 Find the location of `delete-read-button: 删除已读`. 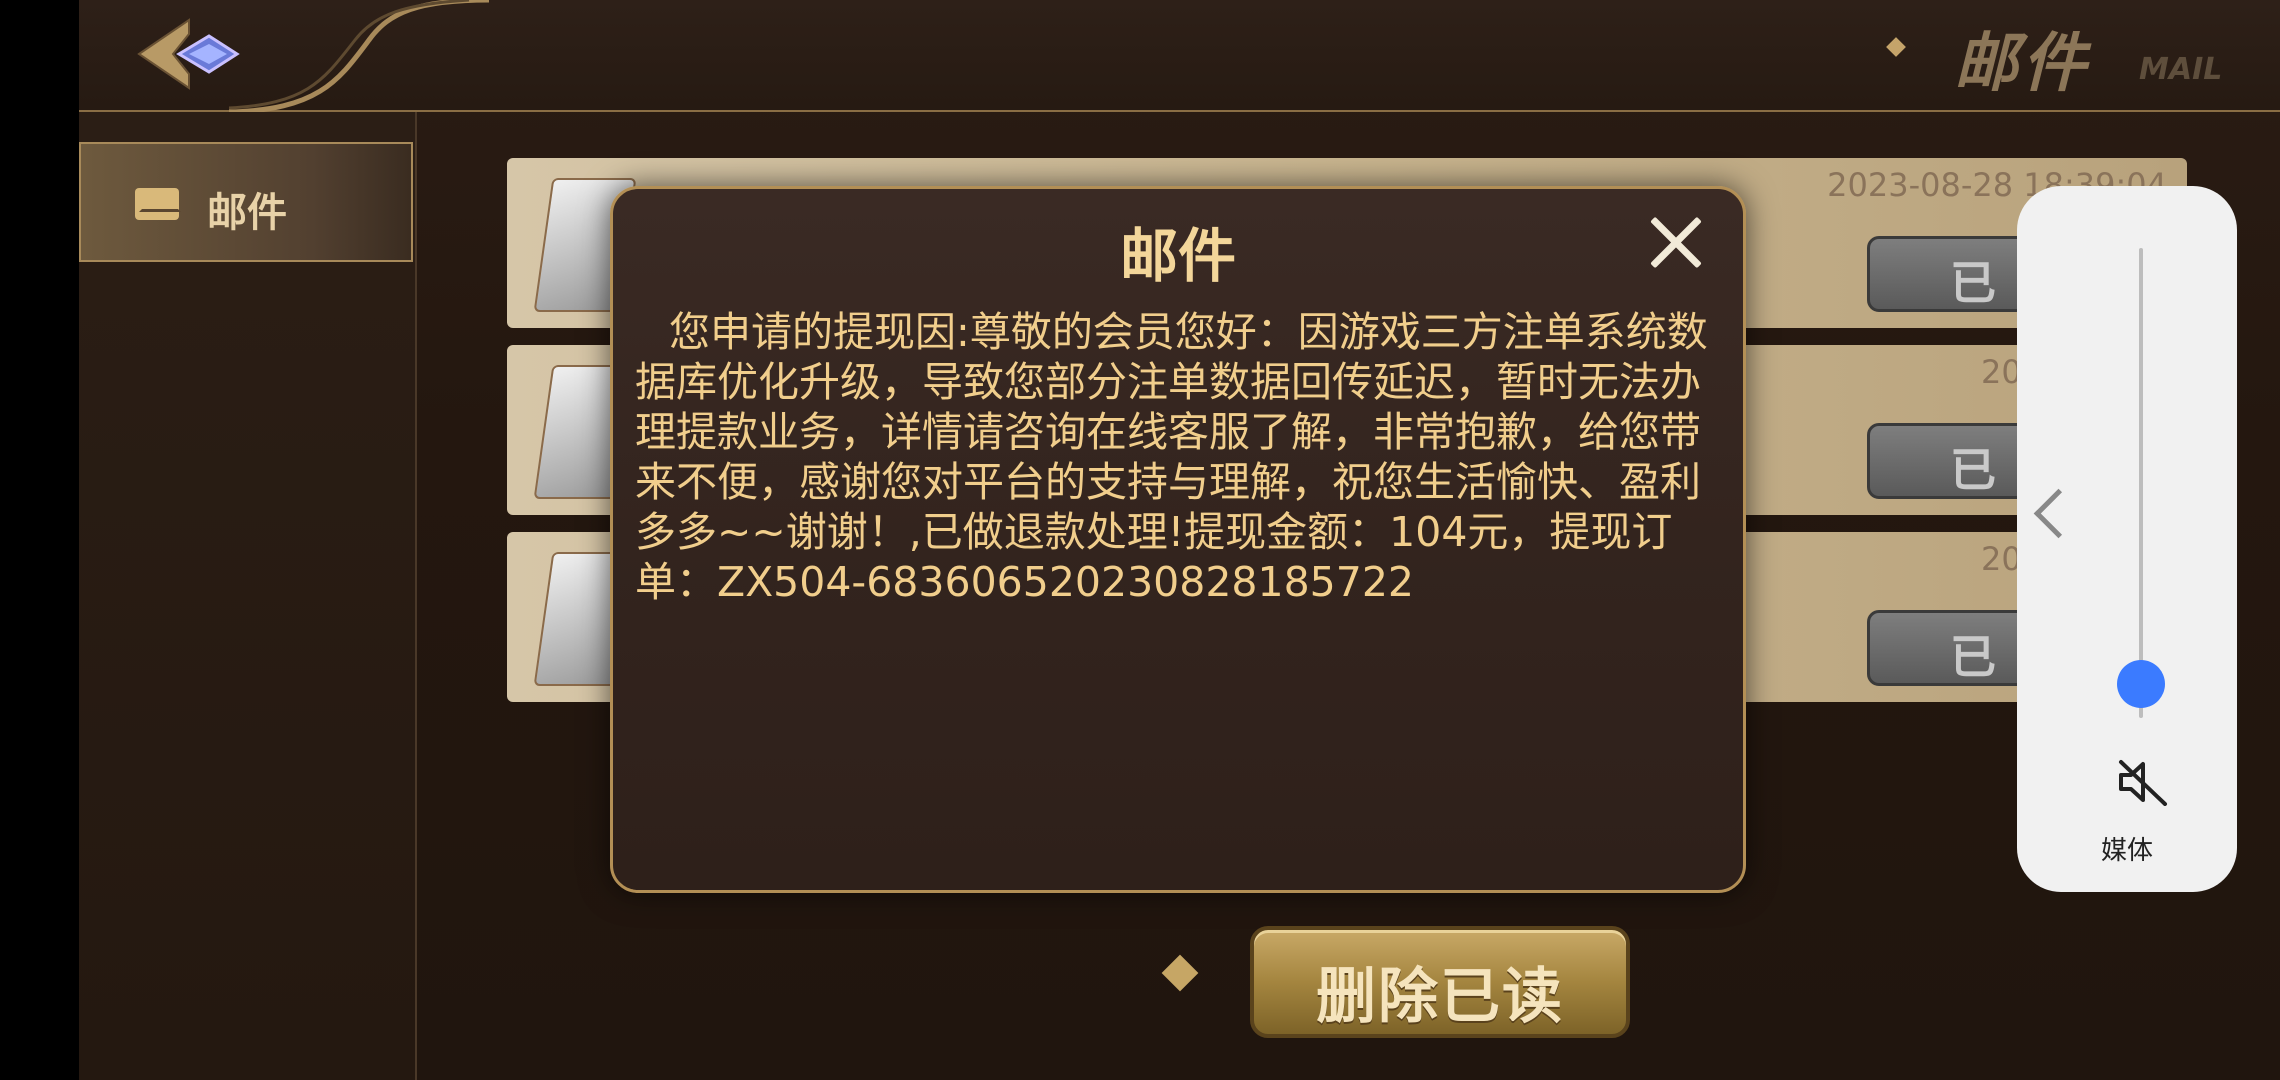

delete-read-button: 删除已读 is located at coordinates (1440, 982).